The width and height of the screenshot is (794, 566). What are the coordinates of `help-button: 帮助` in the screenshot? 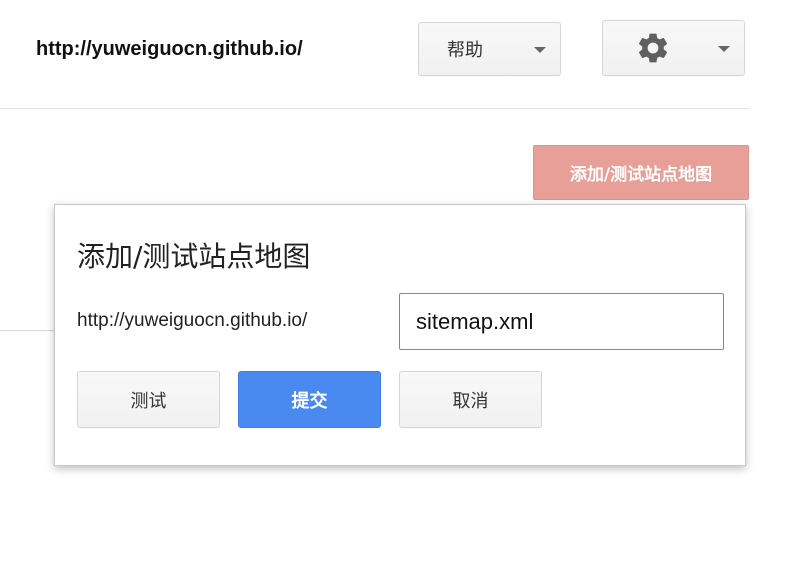 It's located at (489, 49).